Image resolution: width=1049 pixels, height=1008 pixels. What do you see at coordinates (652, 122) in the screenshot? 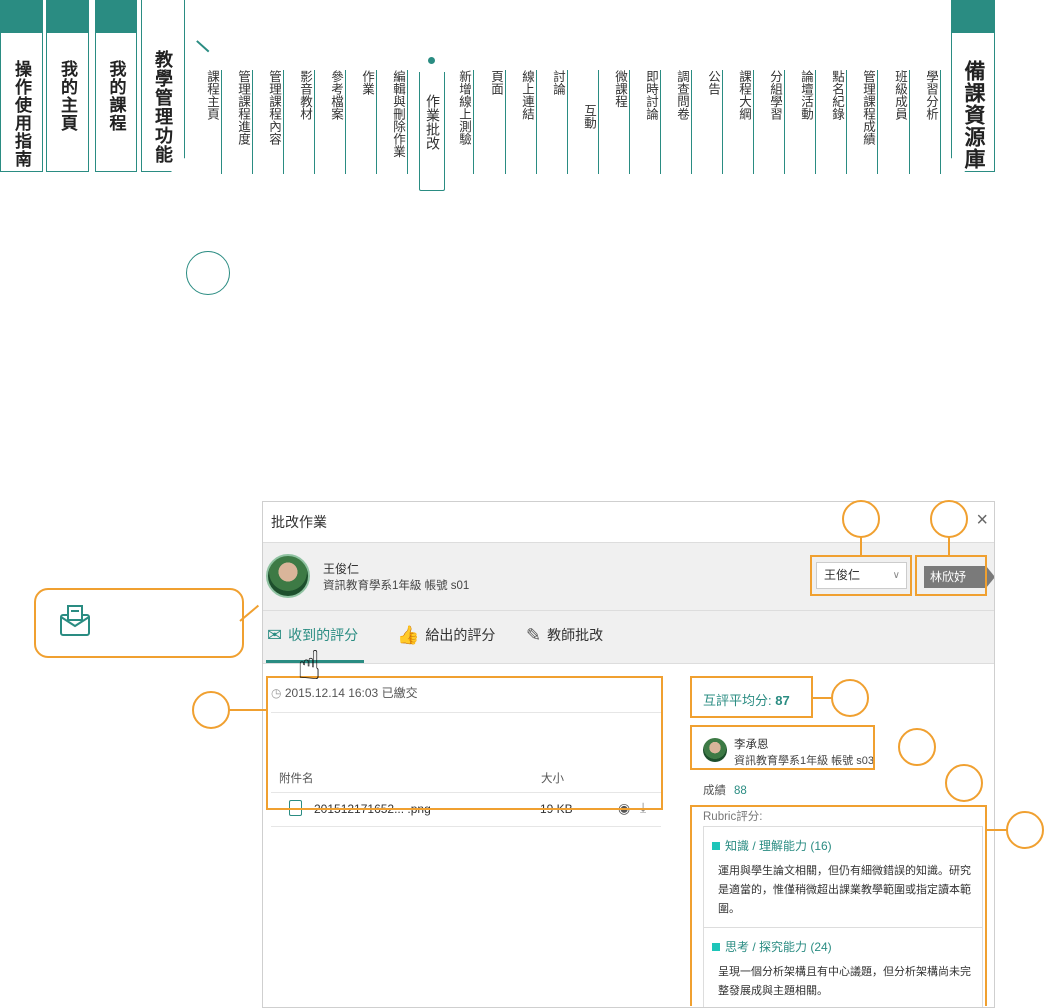
I see `submenu-live-discussion: 即時討論` at bounding box center [652, 122].